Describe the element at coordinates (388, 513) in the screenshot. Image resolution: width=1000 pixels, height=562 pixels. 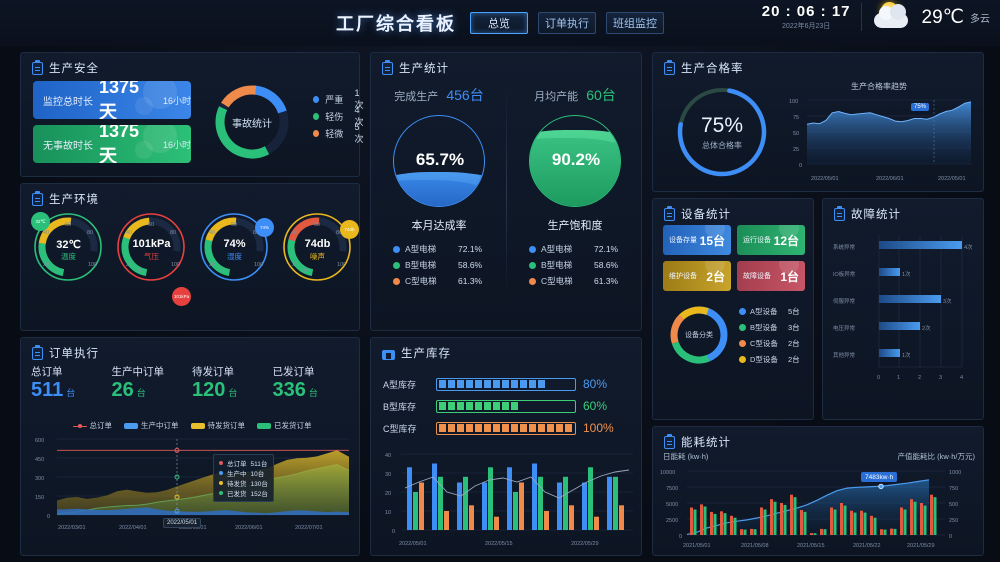
I see `svg-text: 10` at that location.